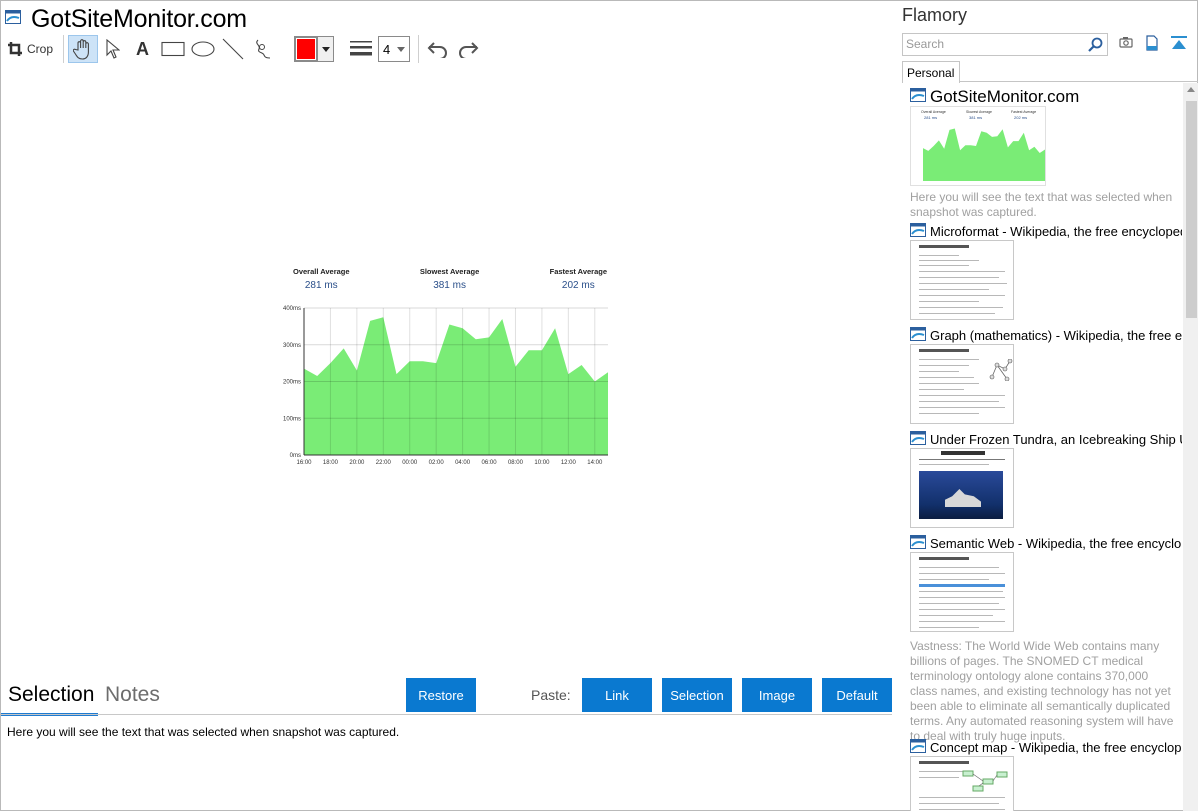 This screenshot has height=811, width=1198. I want to click on rectangle-icon, so click(173, 49).